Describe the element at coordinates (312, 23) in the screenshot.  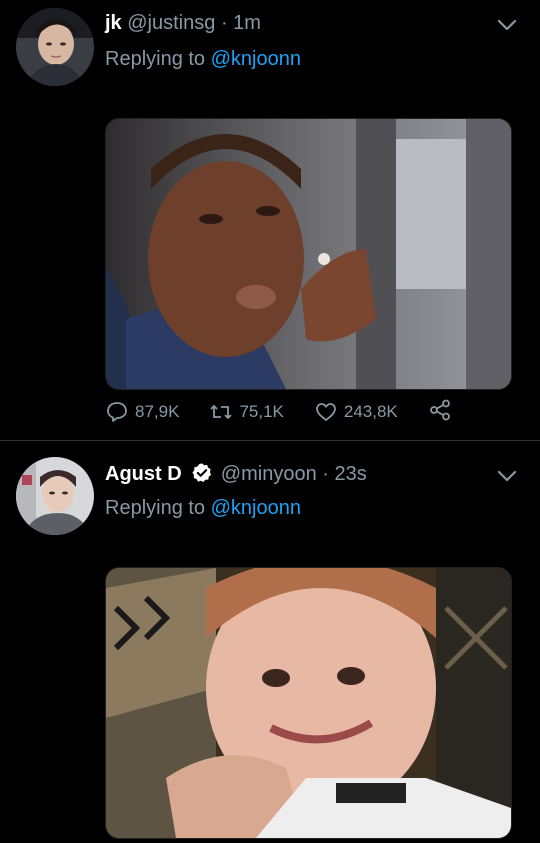
I see `tweet-header: jk @justinsg · 1m` at that location.